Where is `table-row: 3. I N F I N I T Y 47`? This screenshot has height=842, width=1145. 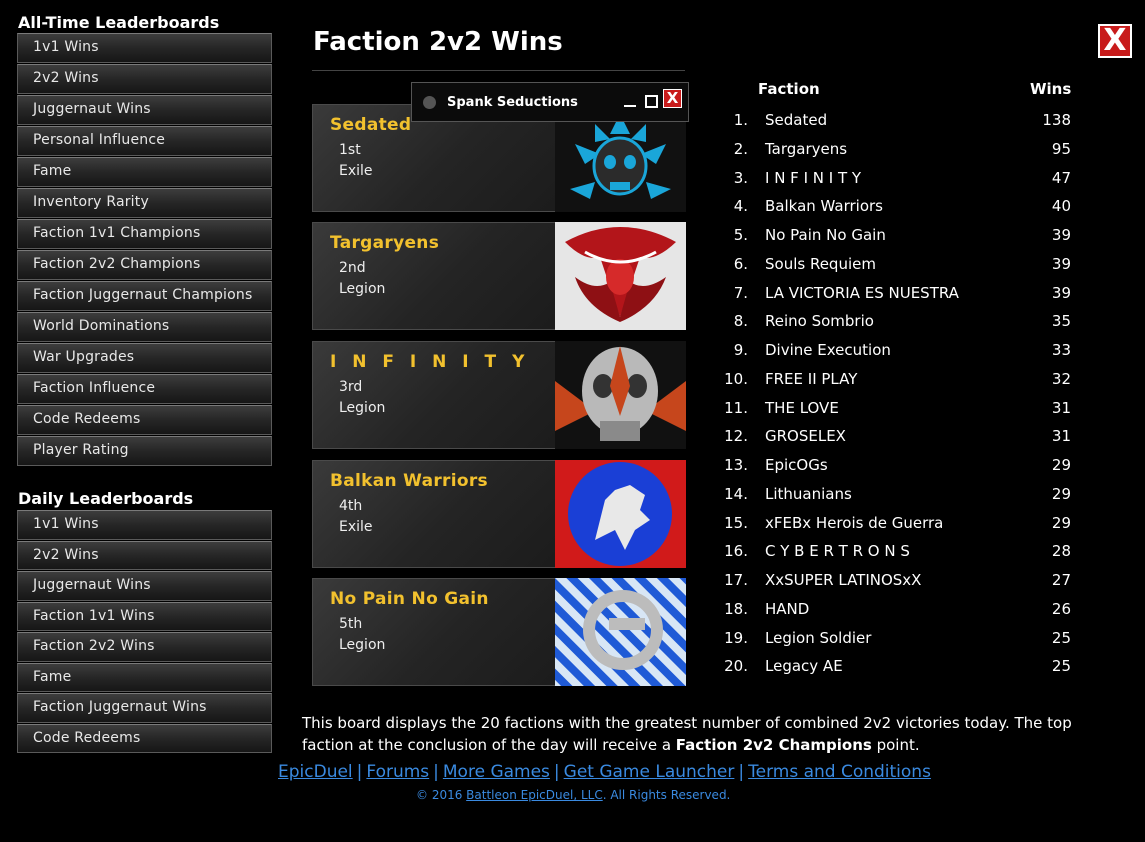 table-row: 3. I N F I N I T Y 47 is located at coordinates (900, 183).